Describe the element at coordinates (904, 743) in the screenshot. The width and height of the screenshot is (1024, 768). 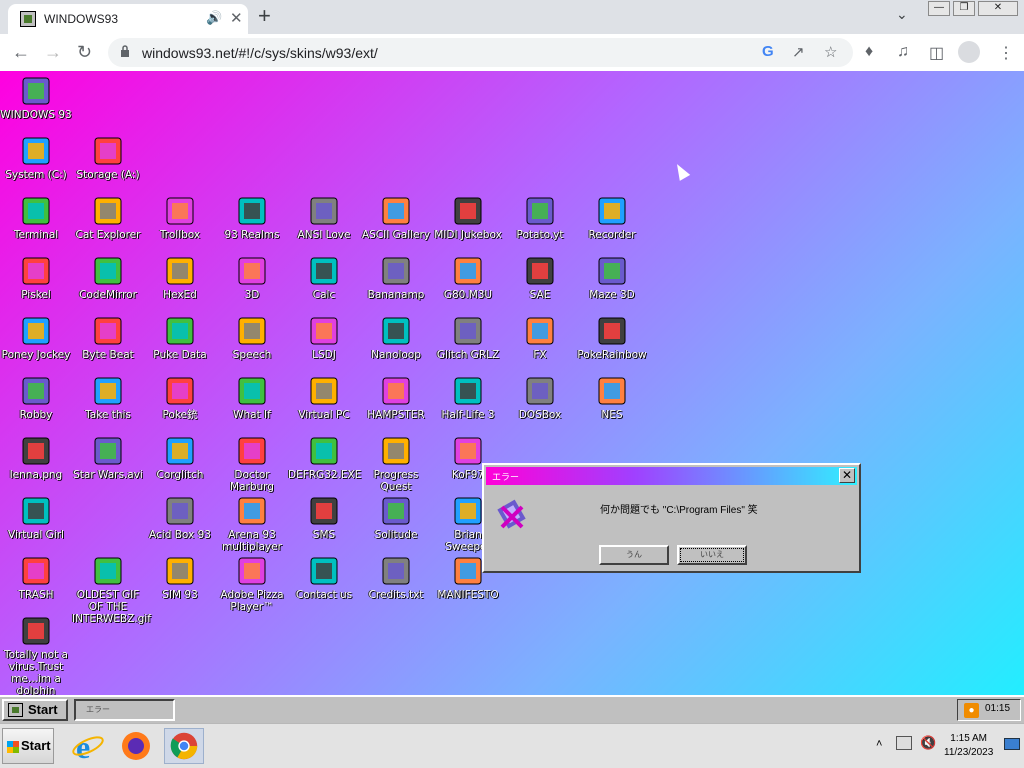
I see `network-icon` at that location.